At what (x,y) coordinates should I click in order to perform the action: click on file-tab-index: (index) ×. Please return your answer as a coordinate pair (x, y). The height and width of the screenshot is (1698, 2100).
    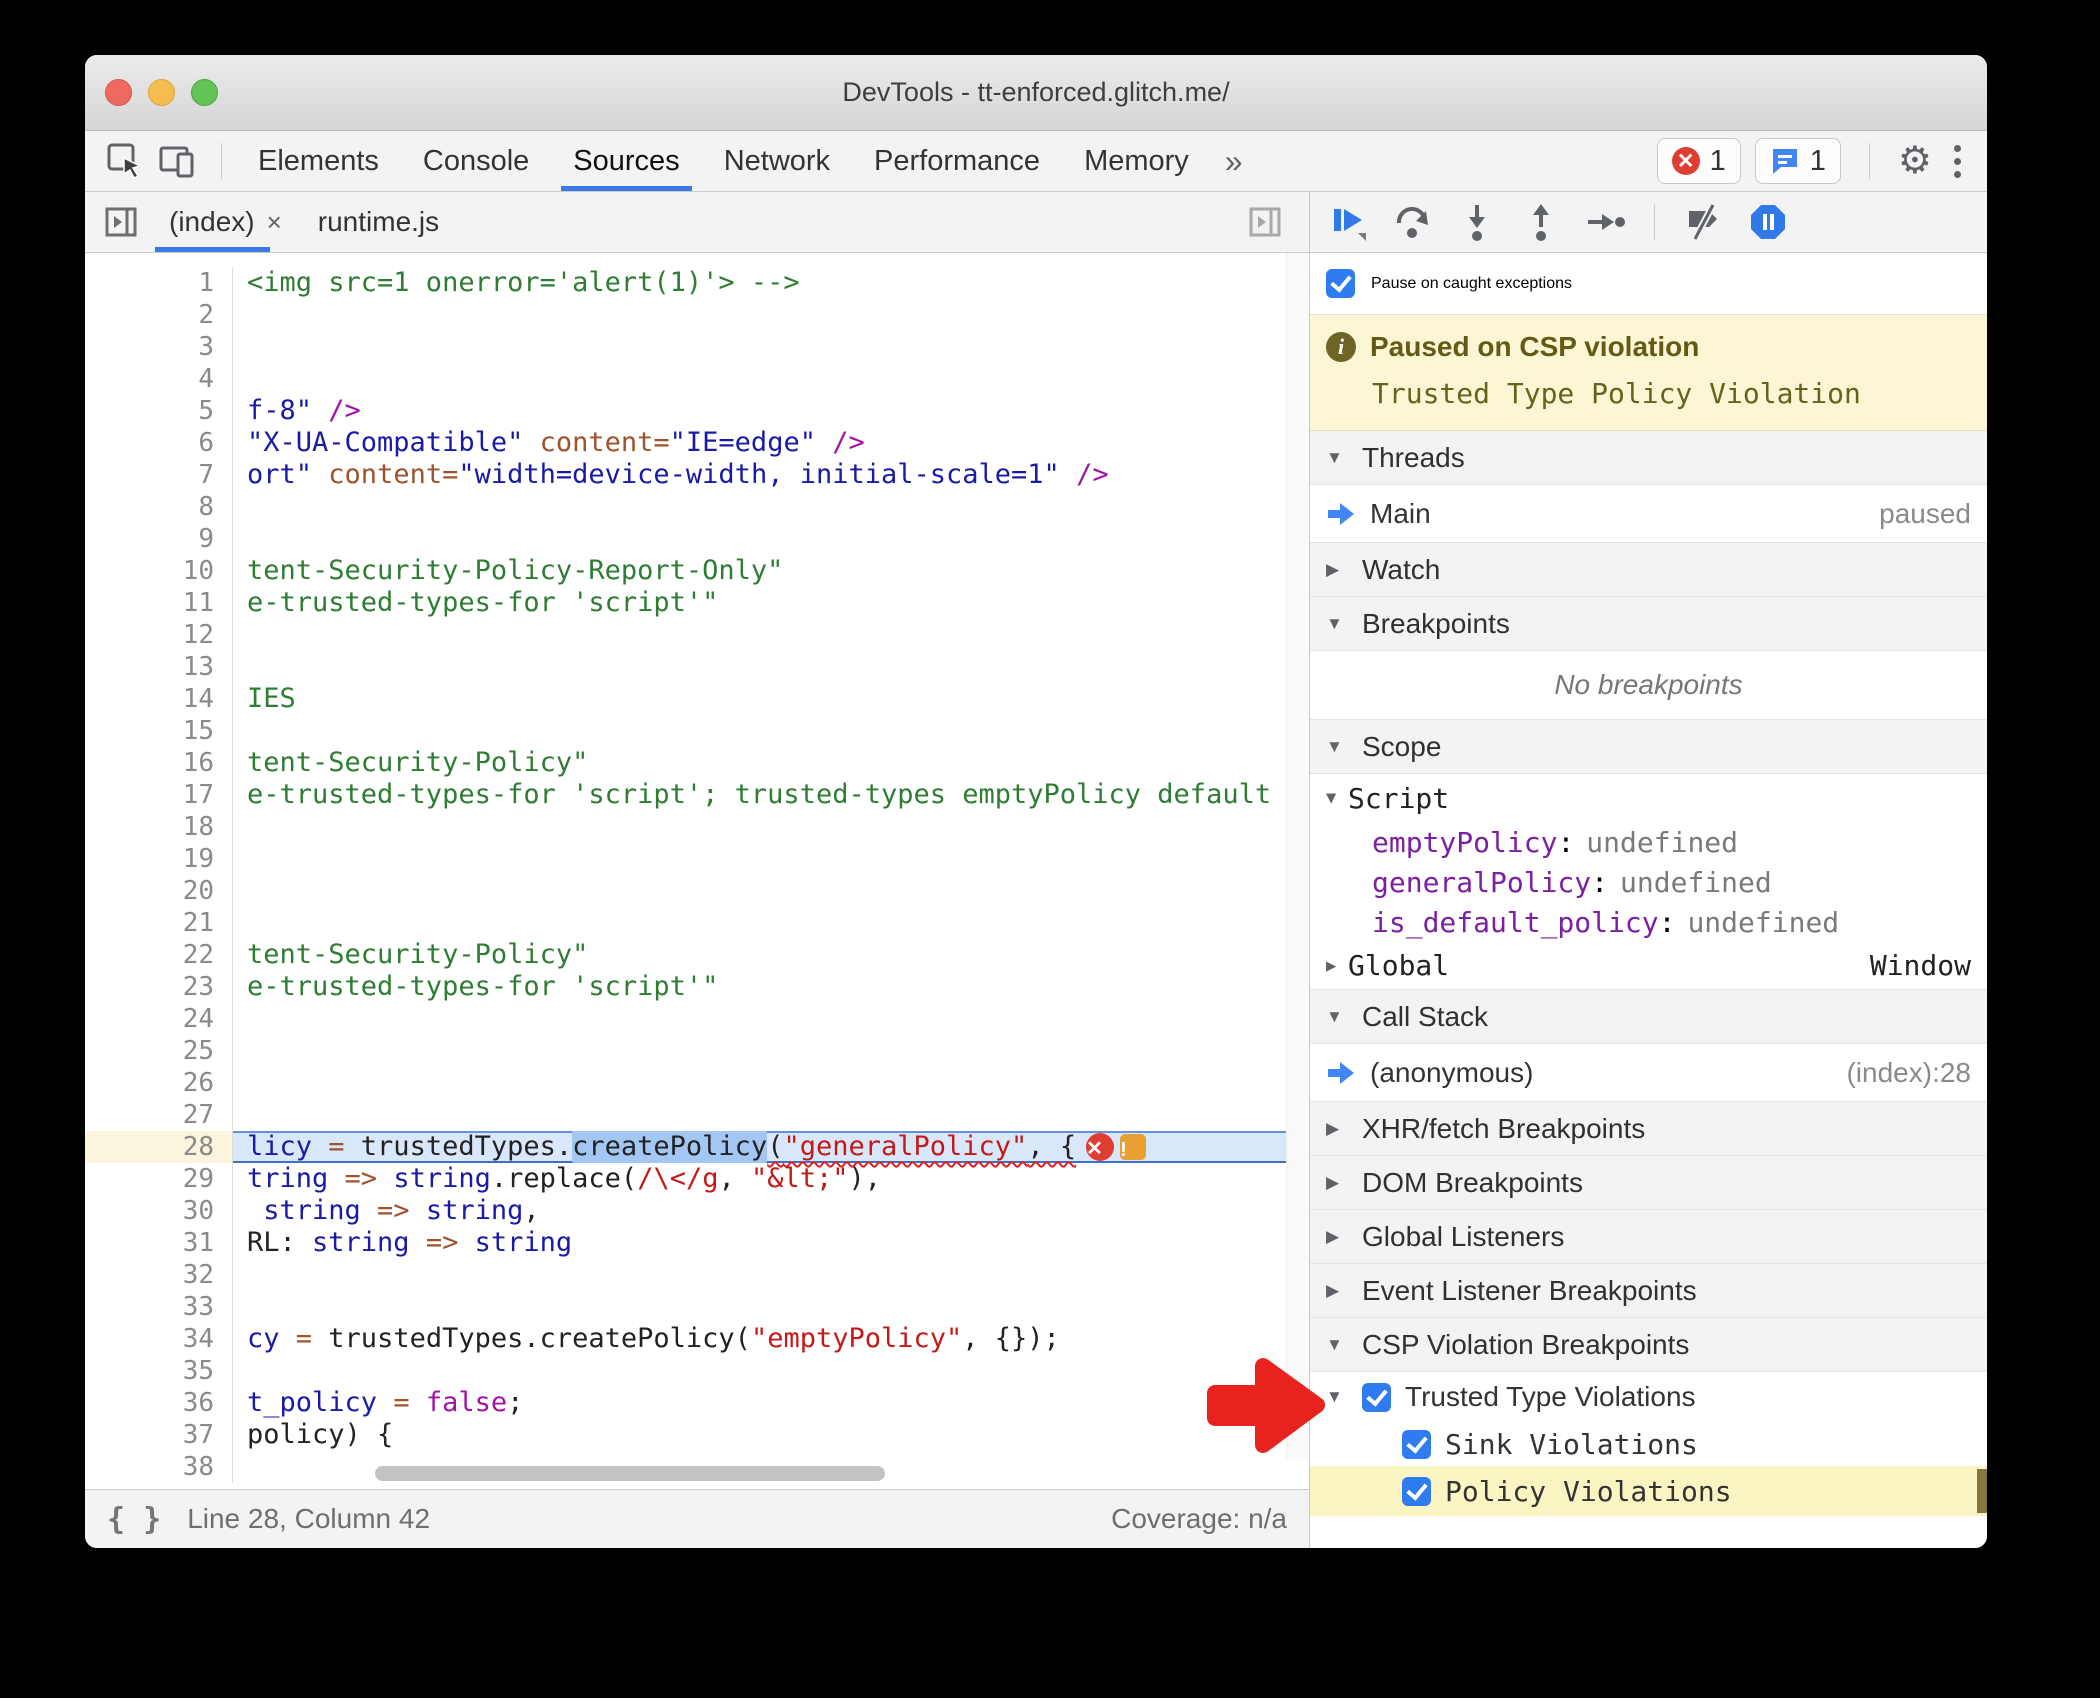
    Looking at the image, I should click on (225, 222).